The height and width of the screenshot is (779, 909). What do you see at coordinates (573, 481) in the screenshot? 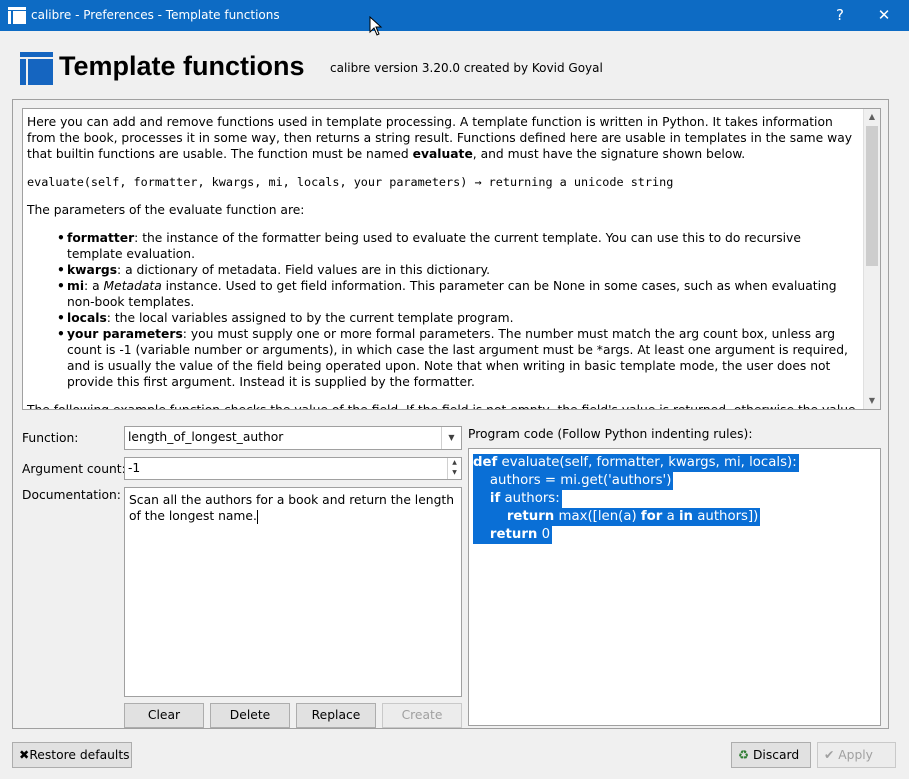
I see `code-line: authors = mi.get('authors')` at bounding box center [573, 481].